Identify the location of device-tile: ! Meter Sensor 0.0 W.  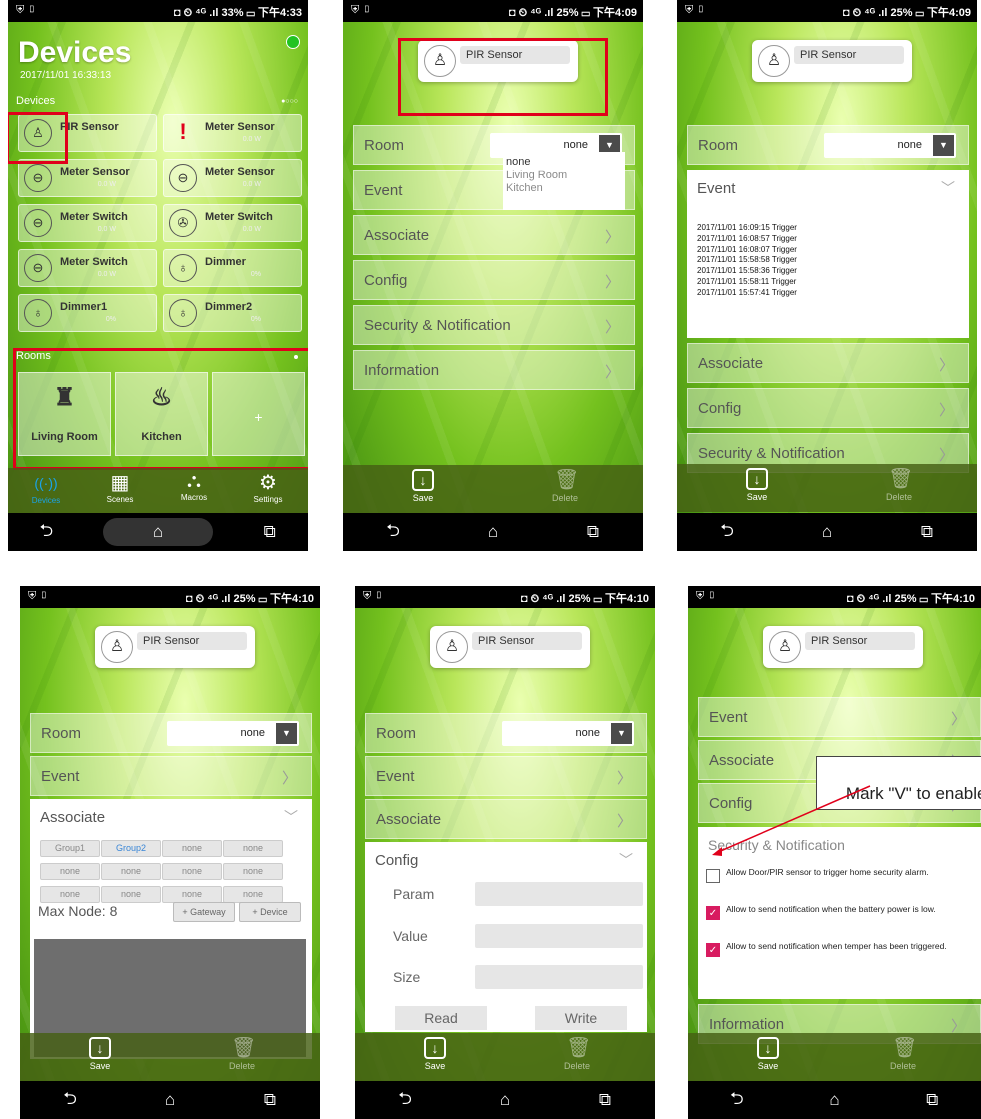
(232, 133).